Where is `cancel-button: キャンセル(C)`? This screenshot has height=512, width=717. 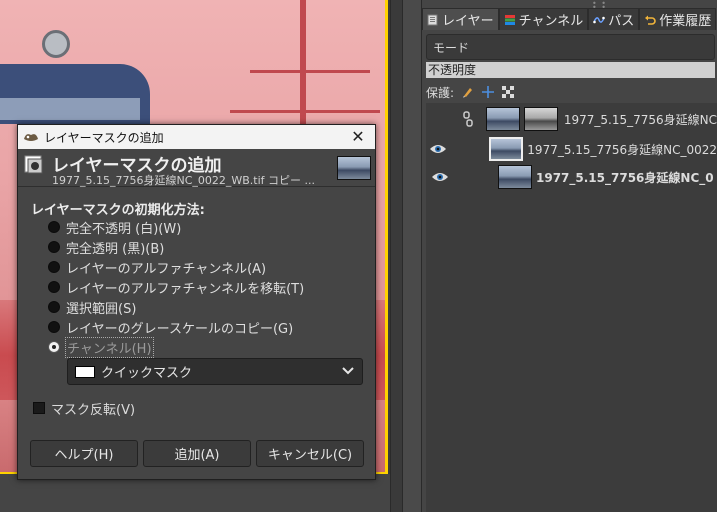
cancel-button: キャンセル(C) is located at coordinates (310, 453).